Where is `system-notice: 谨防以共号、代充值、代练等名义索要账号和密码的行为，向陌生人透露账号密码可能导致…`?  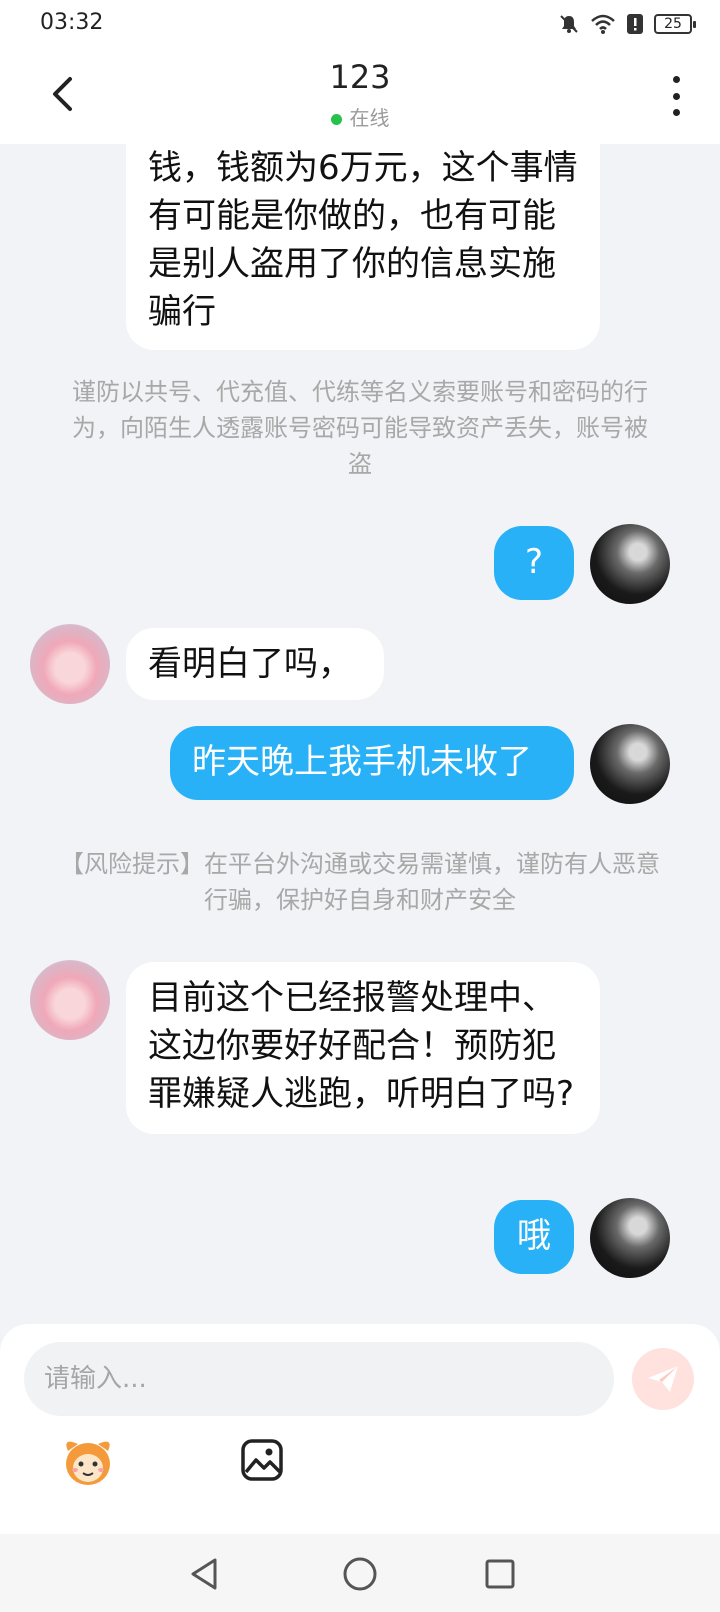 system-notice: 谨防以共号、代充值、代练等名义索要账号和密码的行为，向陌生人透露账号密码可能导致… is located at coordinates (360, 428).